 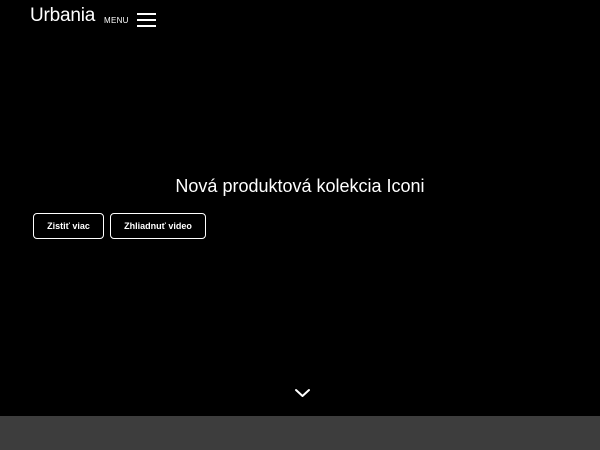 What do you see at coordinates (300, 433) in the screenshot?
I see `next-section-strip` at bounding box center [300, 433].